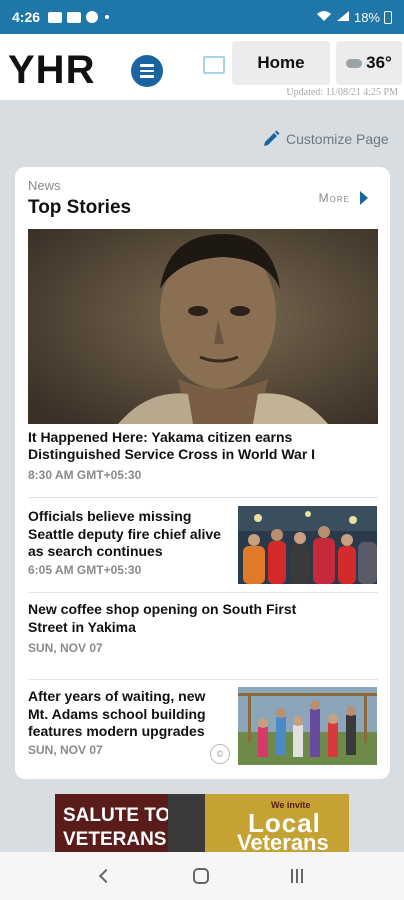 Image resolution: width=404 pixels, height=900 pixels. What do you see at coordinates (272, 138) in the screenshot?
I see `pencil-icon` at bounding box center [272, 138].